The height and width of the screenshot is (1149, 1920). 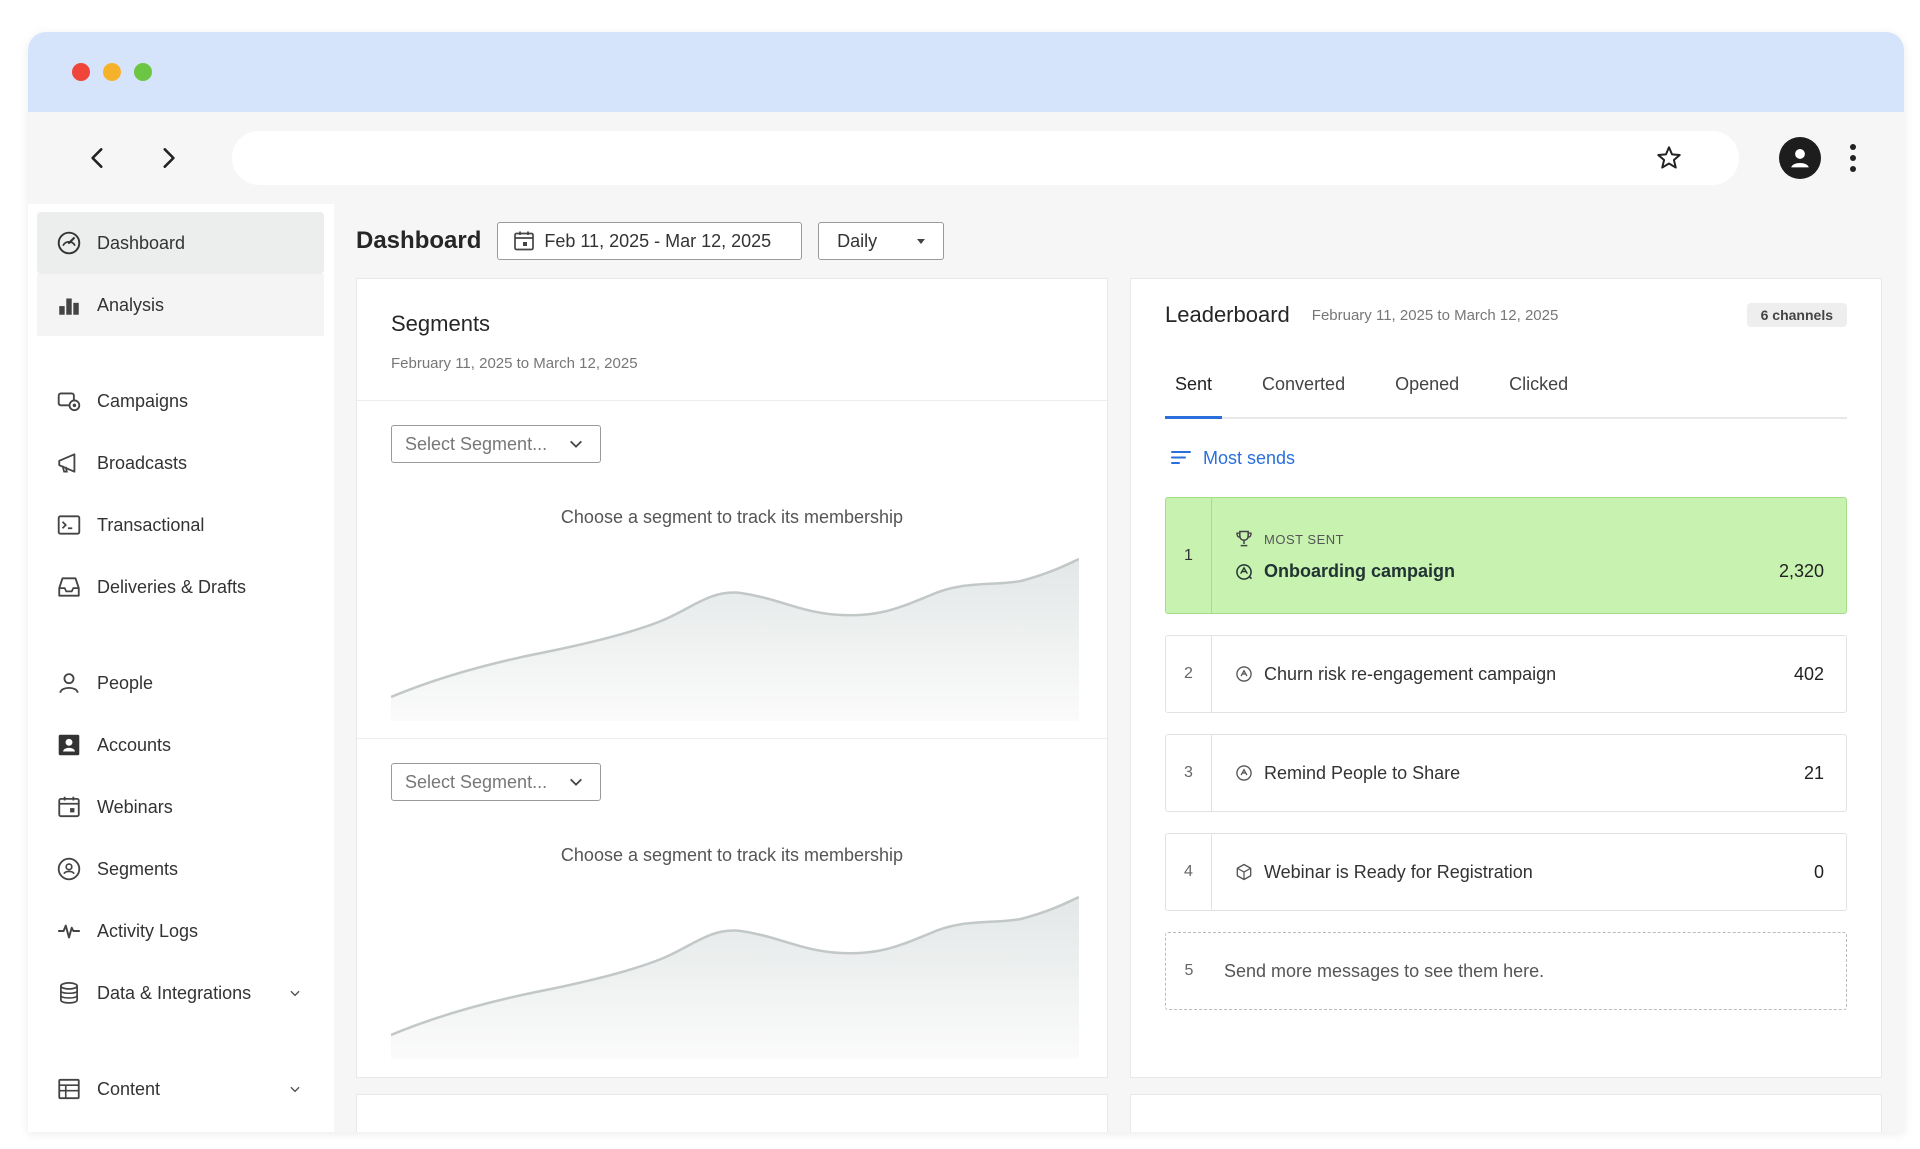 I want to click on placeholder-area-chart, so click(x=735, y=639).